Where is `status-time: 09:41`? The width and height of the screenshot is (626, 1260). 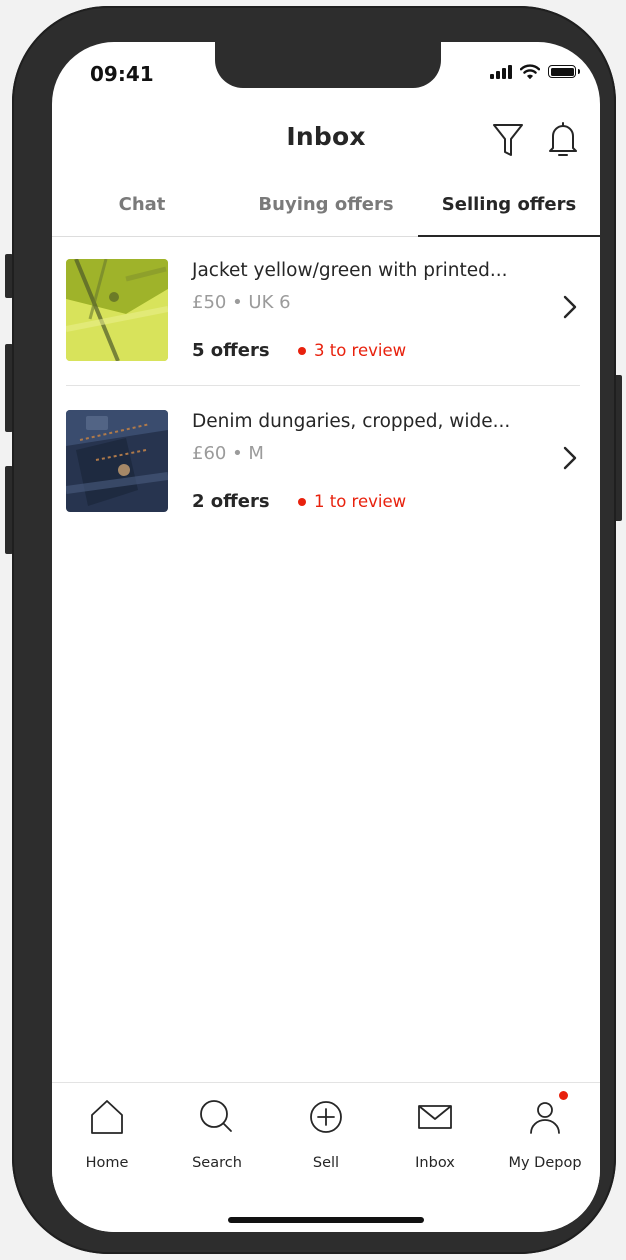 status-time: 09:41 is located at coordinates (122, 74).